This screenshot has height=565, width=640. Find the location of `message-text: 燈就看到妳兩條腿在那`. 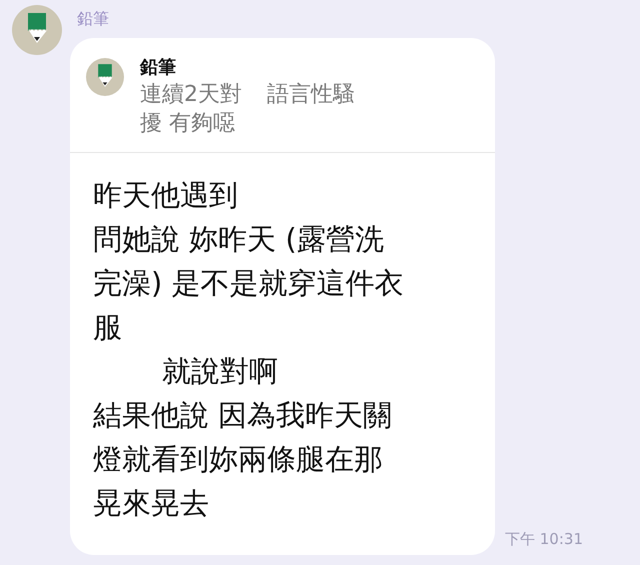

message-text: 燈就看到妳兩條腿在那 is located at coordinates (238, 459).